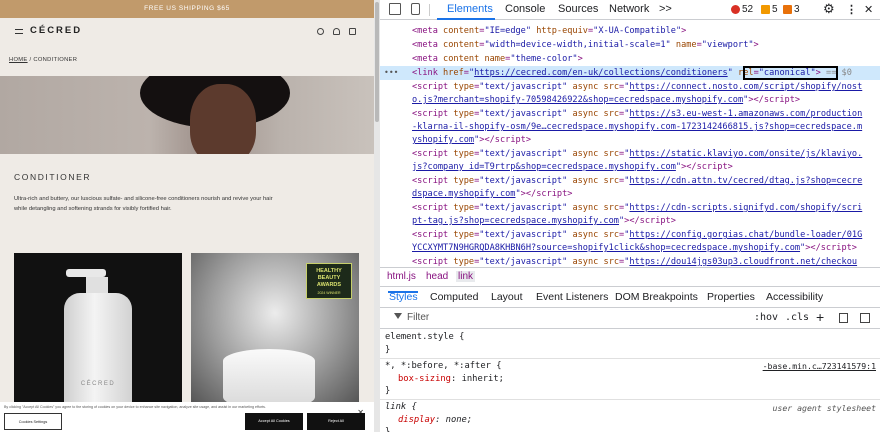 Image resolution: width=880 pixels, height=432 pixels. Describe the element at coordinates (55, 60) in the screenshot. I see `breadcrumb-current: CONDITIONER` at that location.